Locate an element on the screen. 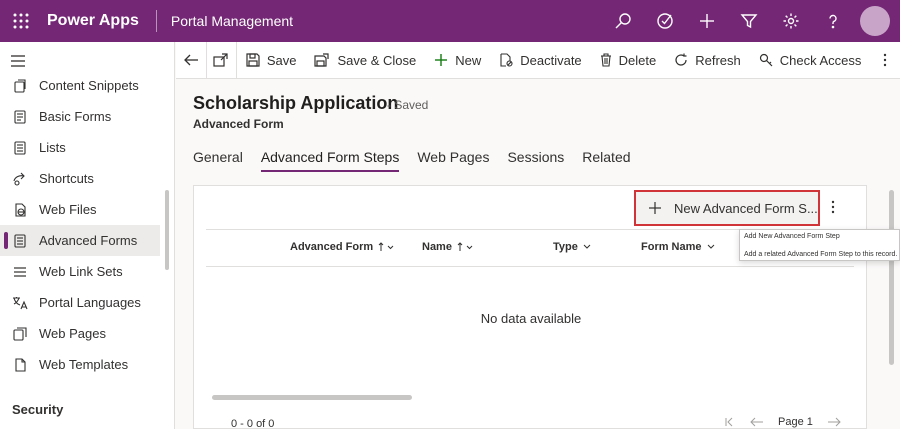 The image size is (900, 429). environment-name: Portal Management is located at coordinates (232, 21).